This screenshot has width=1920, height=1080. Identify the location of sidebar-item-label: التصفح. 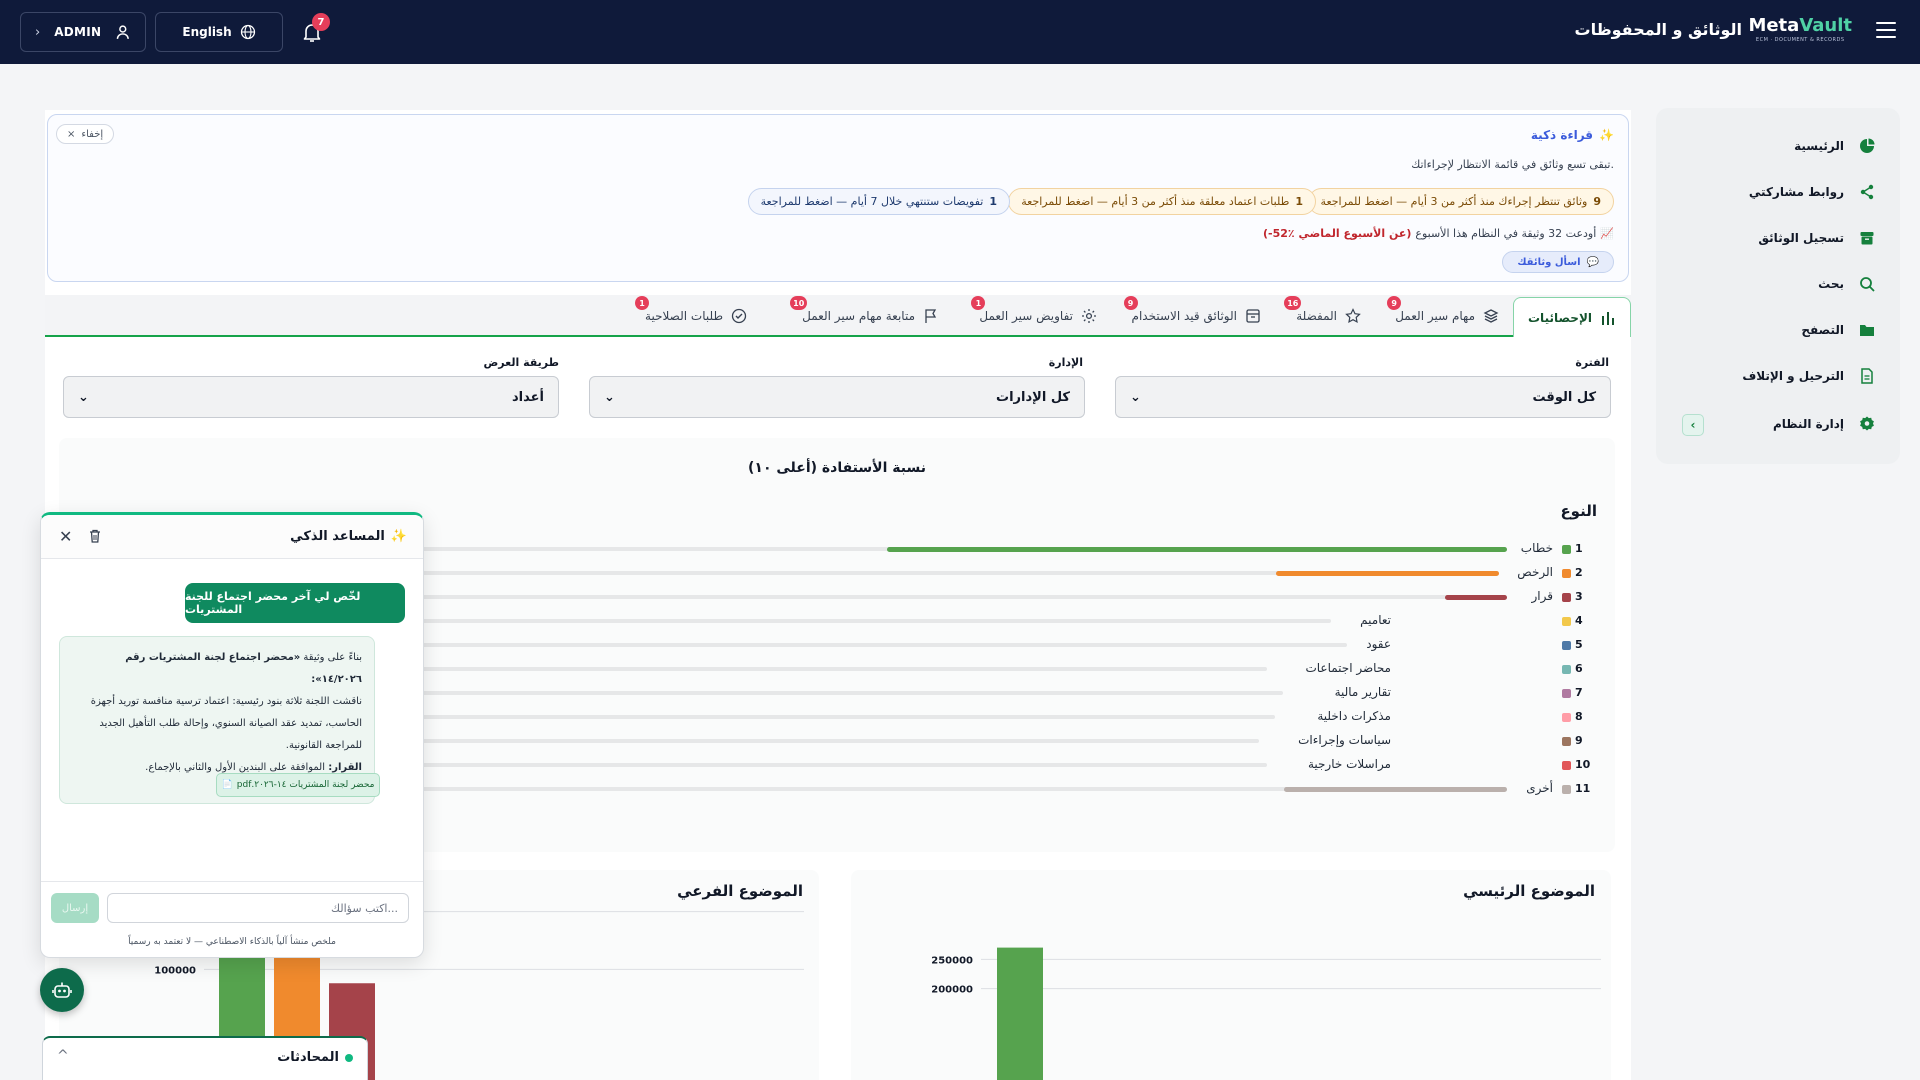
(1822, 330).